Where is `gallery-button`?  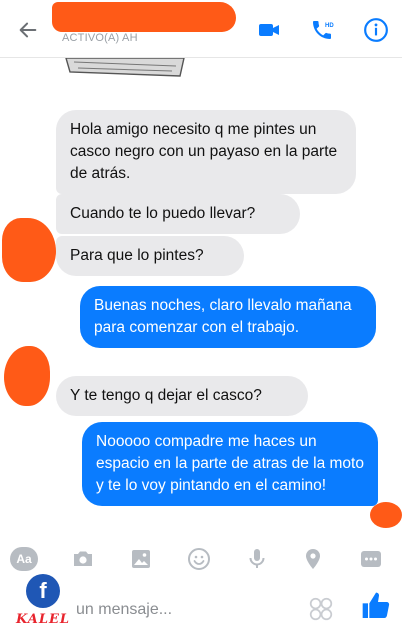
gallery-button is located at coordinates (141, 559).